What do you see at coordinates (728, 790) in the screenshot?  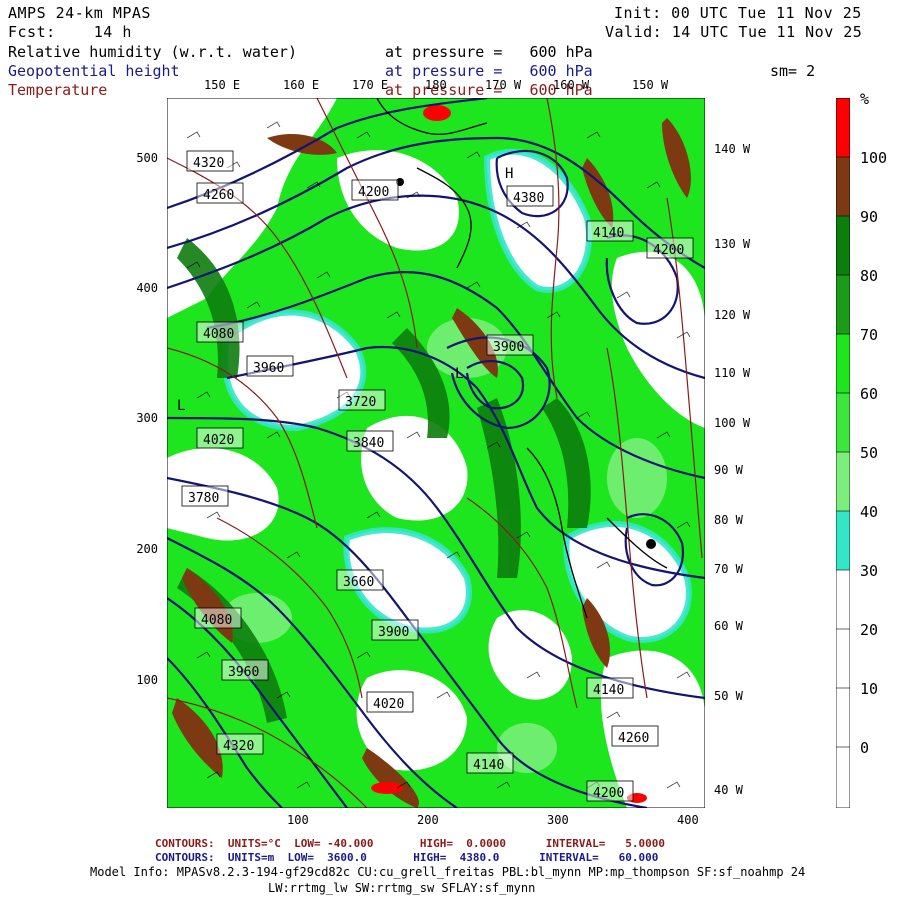 I see `lon-label-right: 40 W` at bounding box center [728, 790].